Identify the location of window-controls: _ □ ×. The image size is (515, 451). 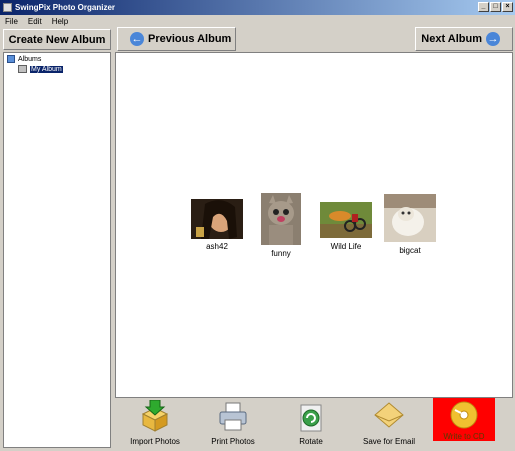
(495, 7).